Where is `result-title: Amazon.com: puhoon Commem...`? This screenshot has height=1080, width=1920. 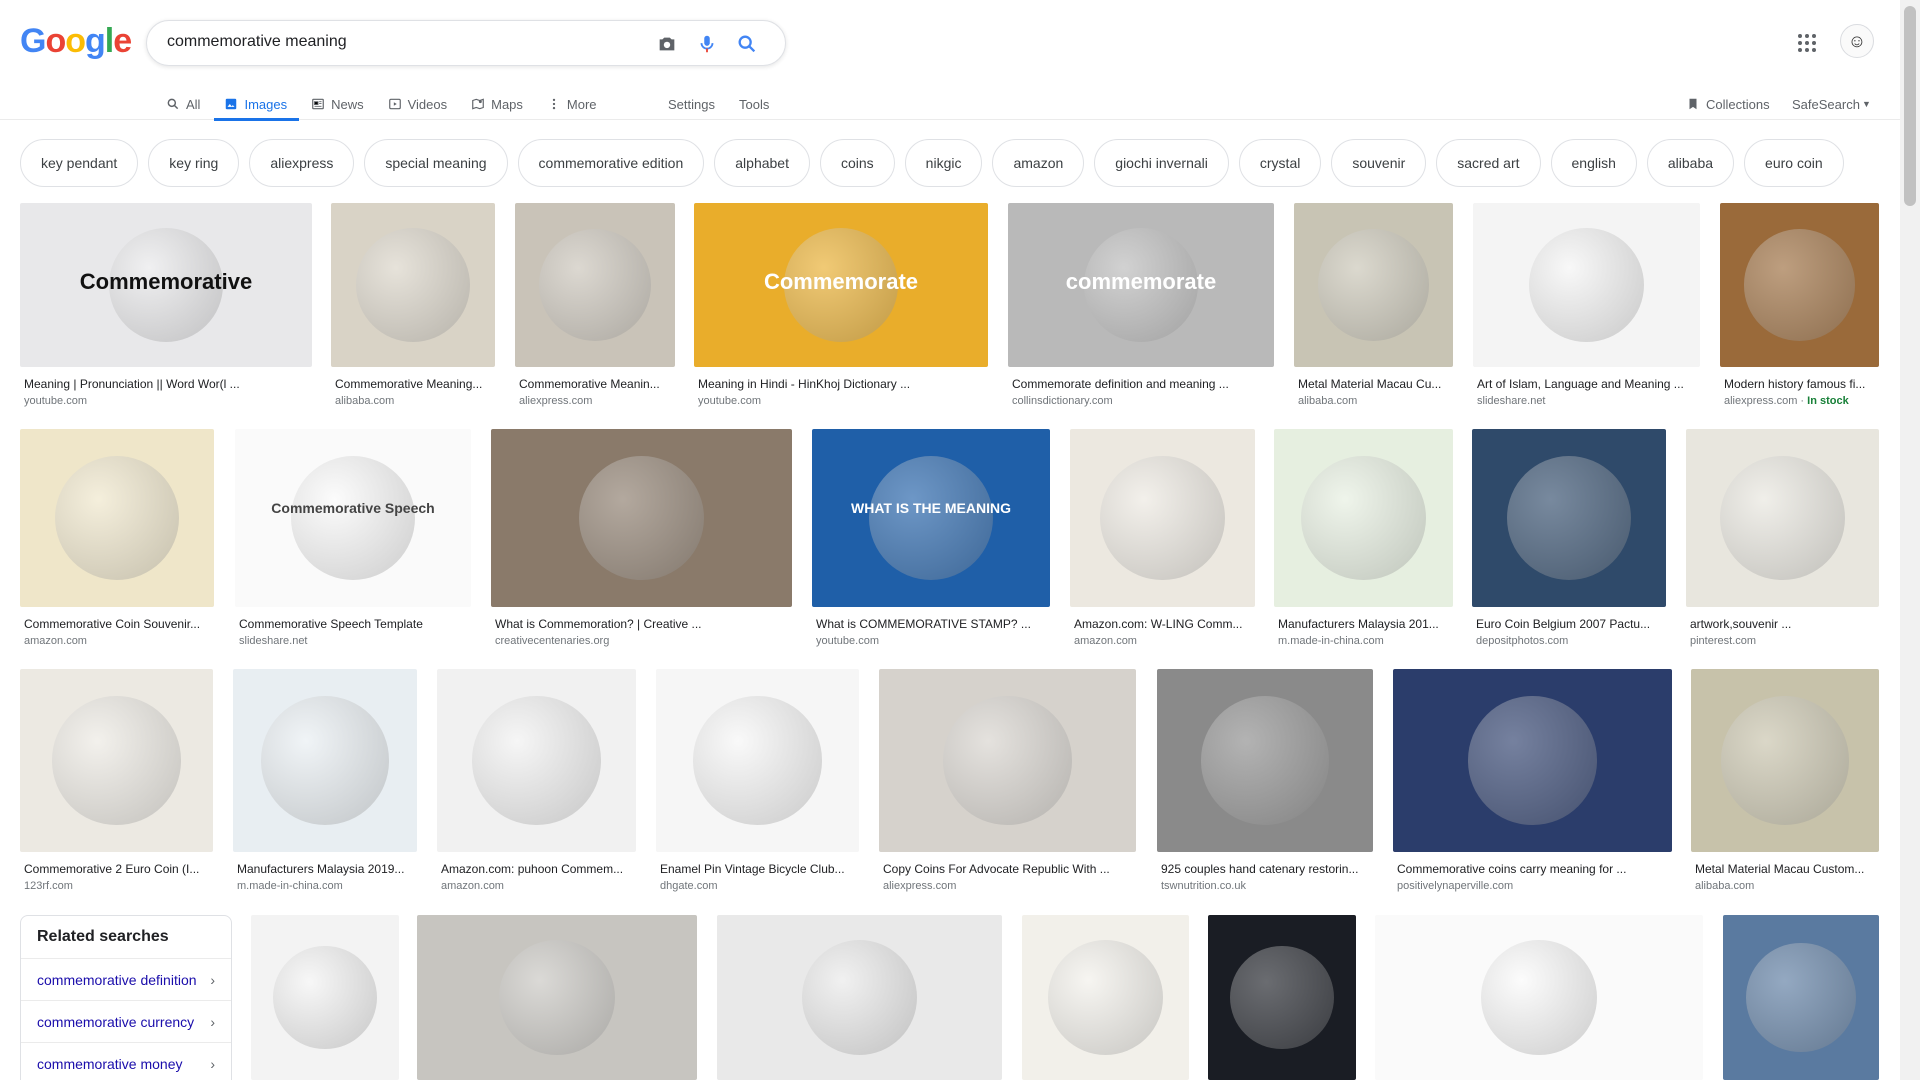 result-title: Amazon.com: puhoon Commem... is located at coordinates (538, 869).